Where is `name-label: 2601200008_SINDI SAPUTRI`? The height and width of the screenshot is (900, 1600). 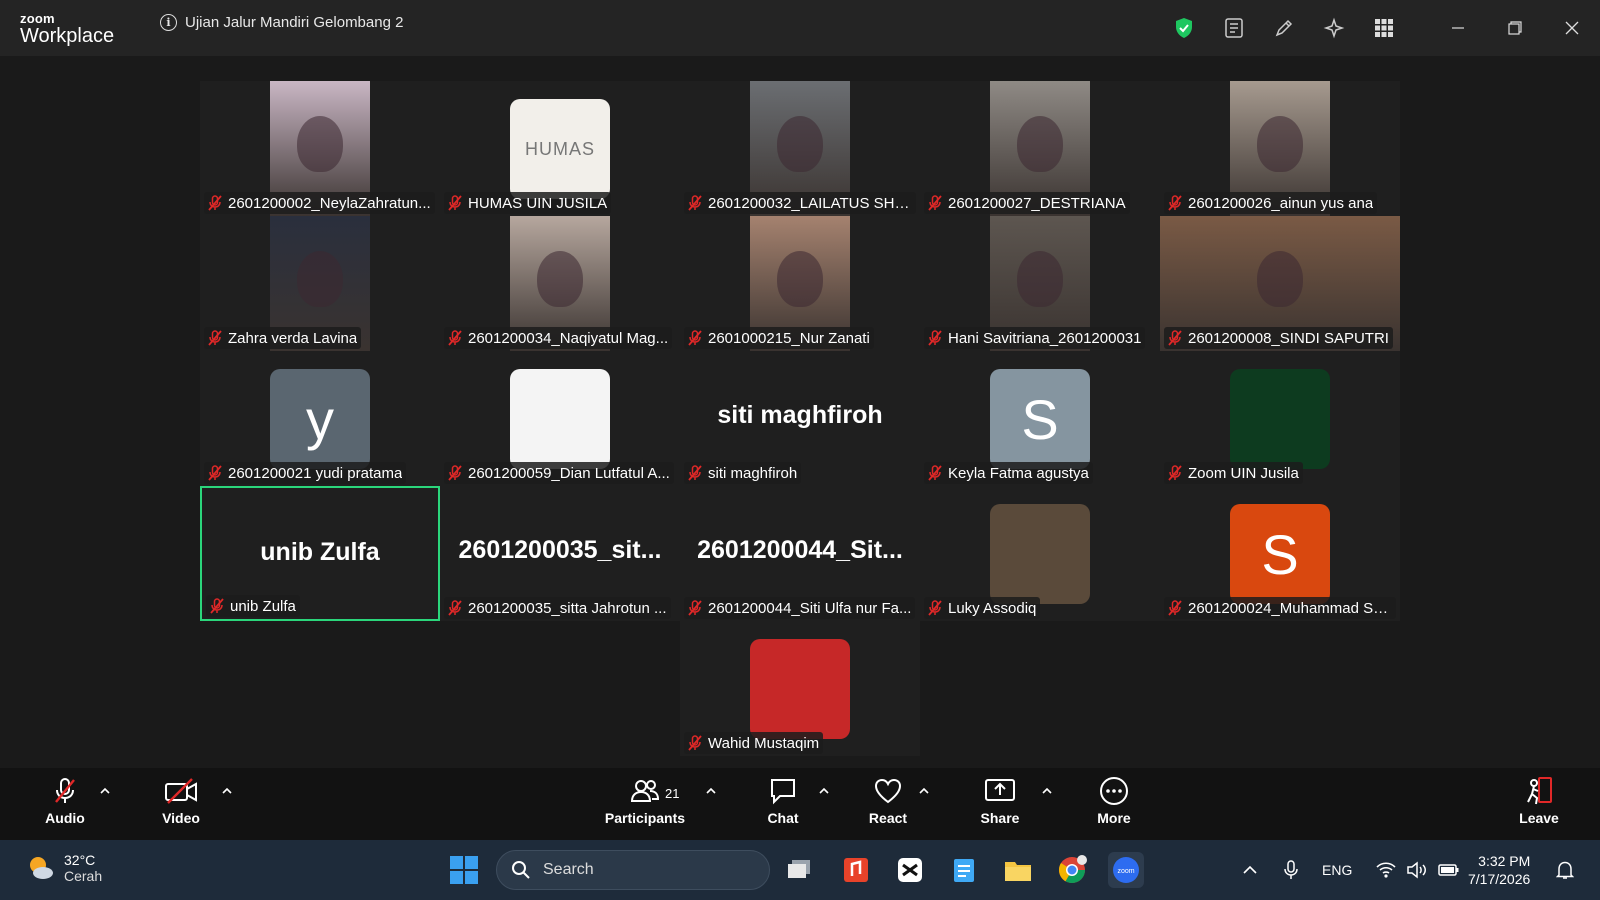
name-label: 2601200008_SINDI SAPUTRI is located at coordinates (1278, 338).